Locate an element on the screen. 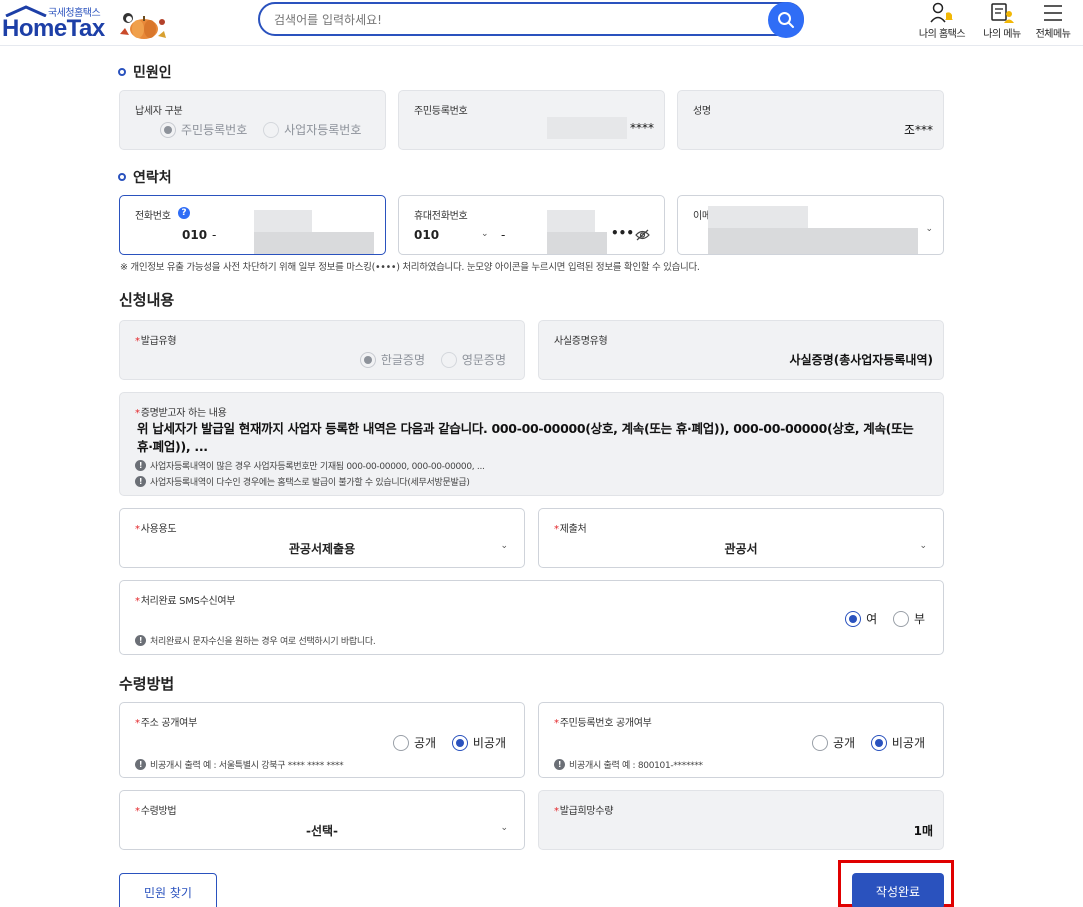  search-input is located at coordinates (519, 20).